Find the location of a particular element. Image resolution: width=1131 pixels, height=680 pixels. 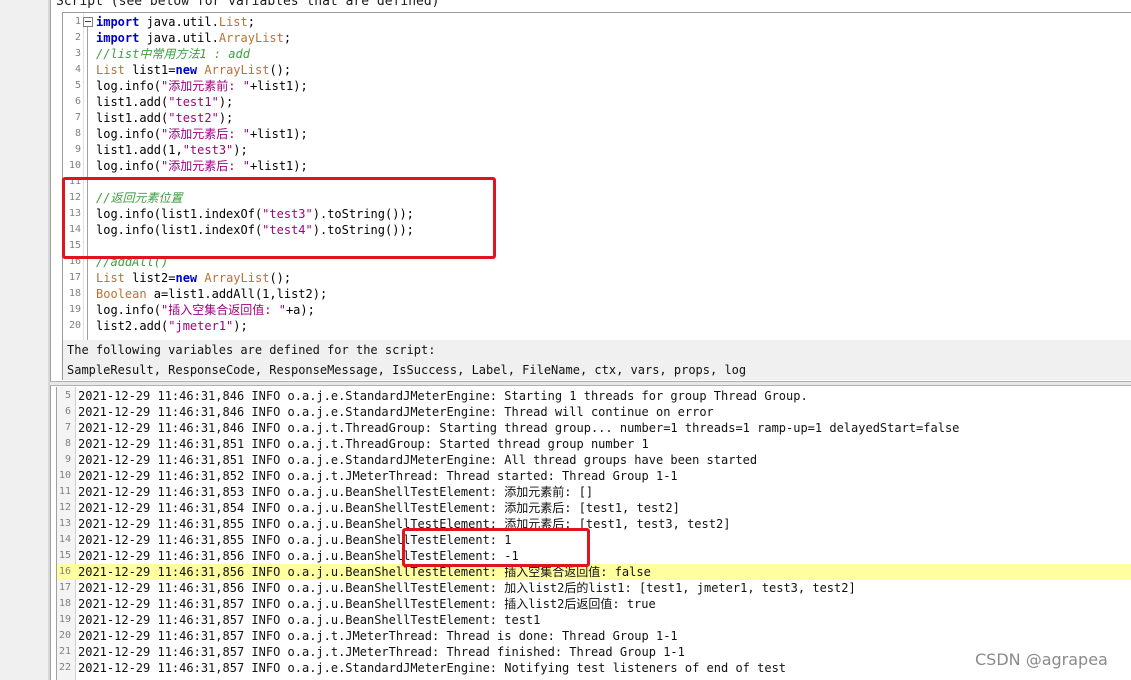

log-line-number: 14 is located at coordinates (64, 539).